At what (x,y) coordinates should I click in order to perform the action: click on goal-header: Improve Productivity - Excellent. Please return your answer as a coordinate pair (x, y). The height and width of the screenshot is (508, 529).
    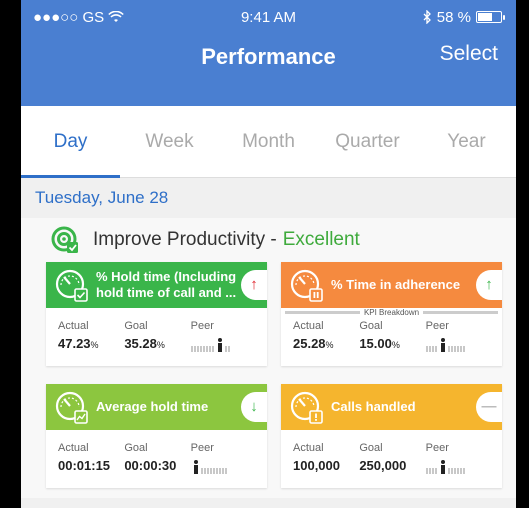
    Looking at the image, I should click on (268, 240).